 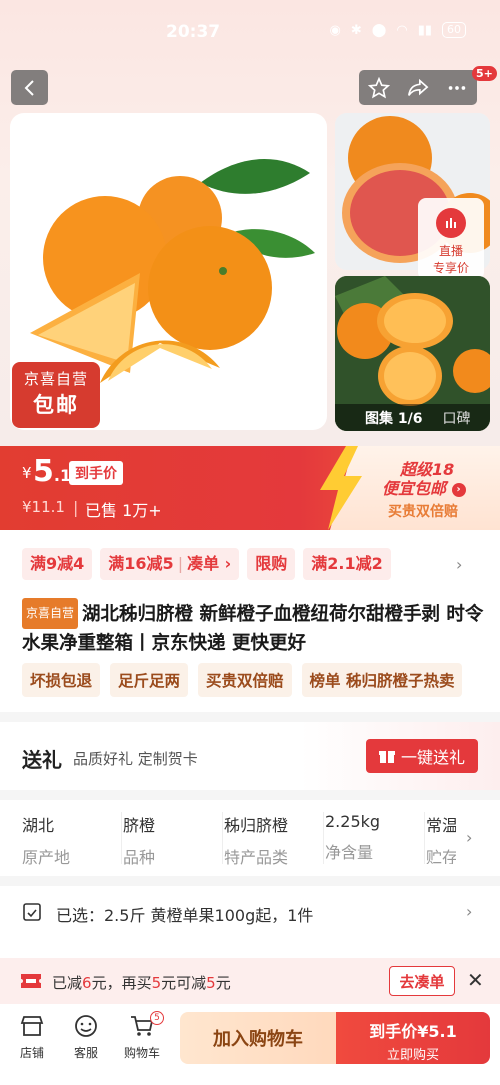 What do you see at coordinates (250, 33) in the screenshot?
I see `status-bar: 20:37 ◉ ✱ ⬤ ◠ ▮▮ 60` at bounding box center [250, 33].